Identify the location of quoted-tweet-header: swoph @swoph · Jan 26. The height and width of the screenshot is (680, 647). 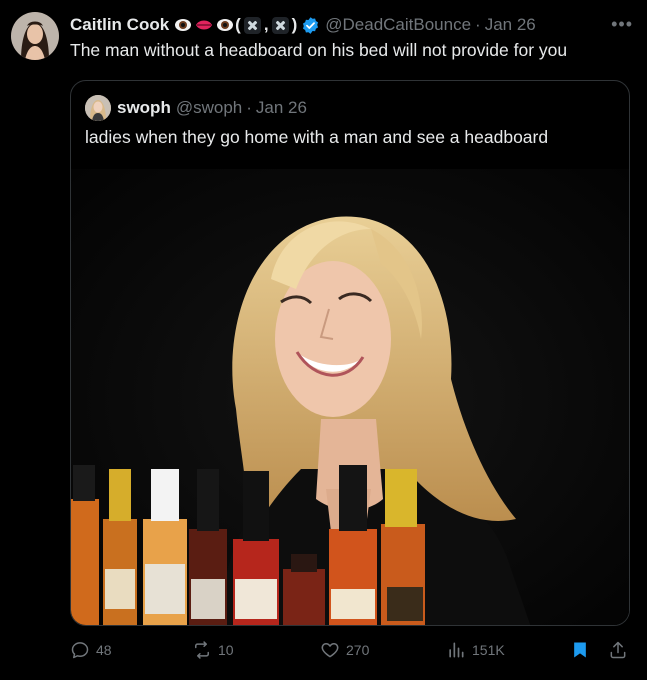
(196, 108).